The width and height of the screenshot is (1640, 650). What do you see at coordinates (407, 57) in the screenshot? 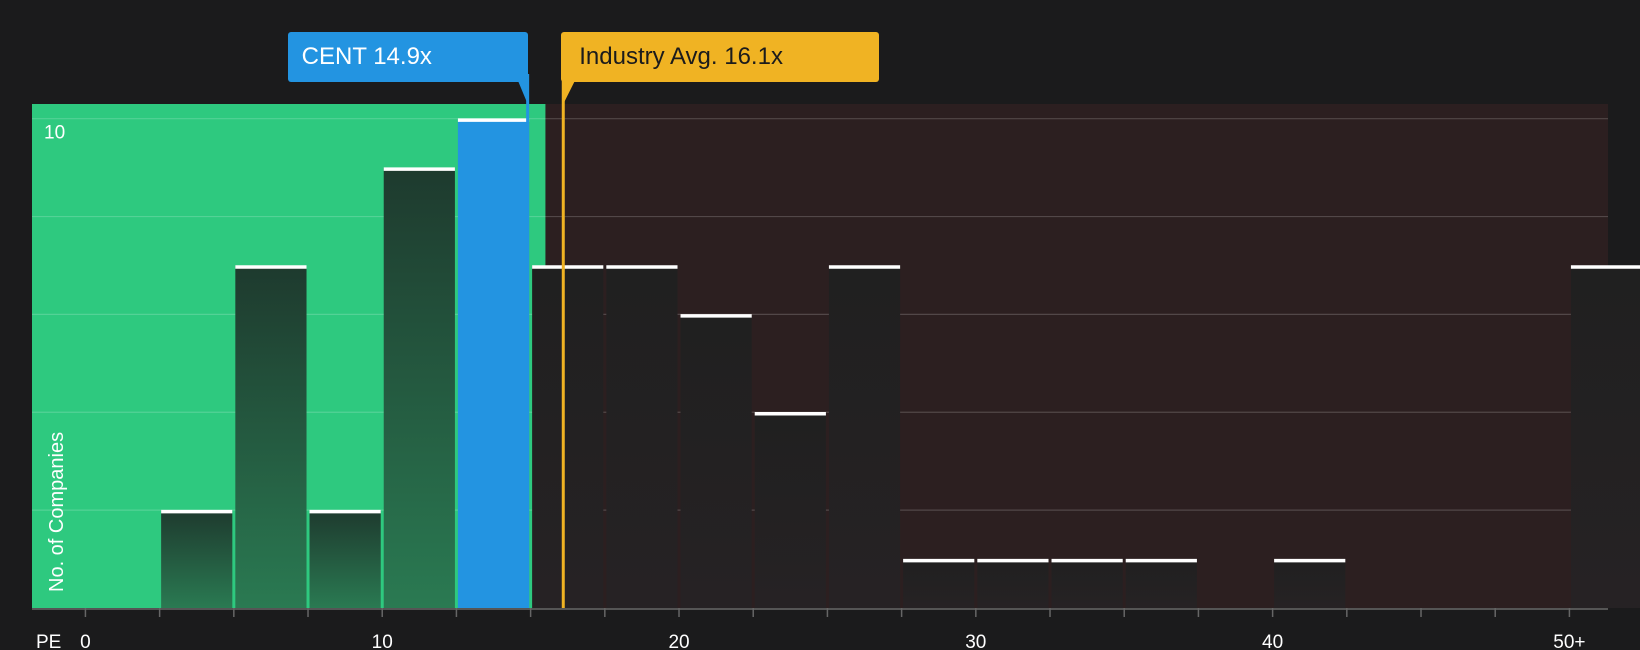
I see `company-pe-callout: CENT 14.9x` at bounding box center [407, 57].